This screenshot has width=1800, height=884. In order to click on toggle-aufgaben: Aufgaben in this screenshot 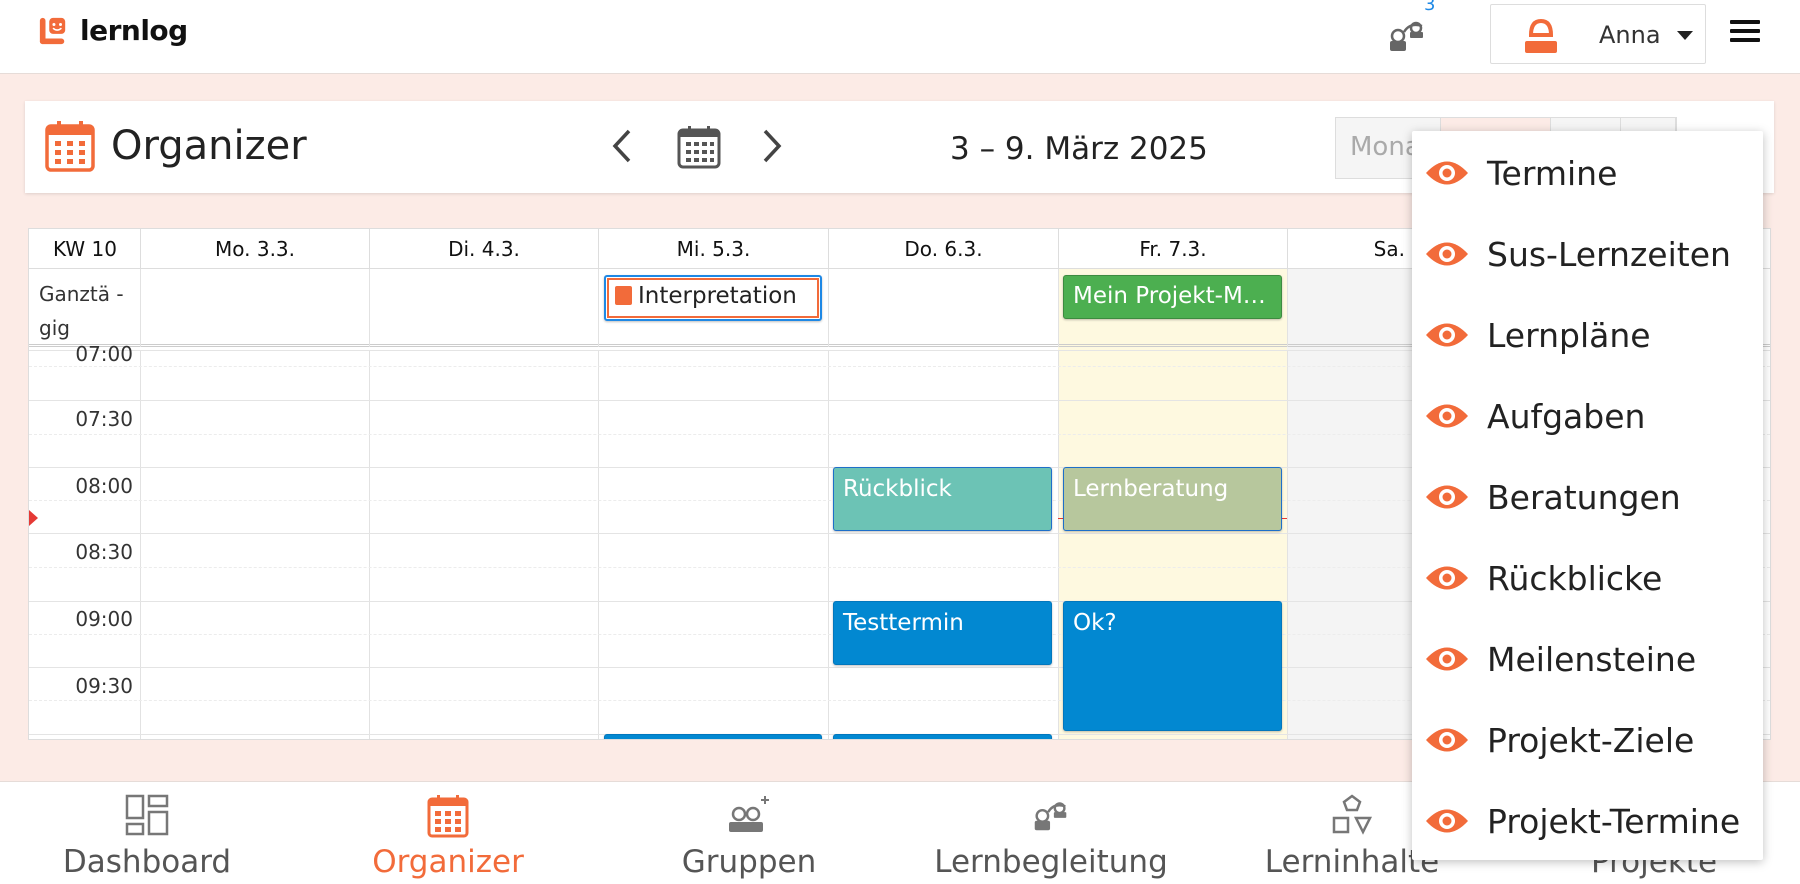, I will do `click(1587, 417)`.